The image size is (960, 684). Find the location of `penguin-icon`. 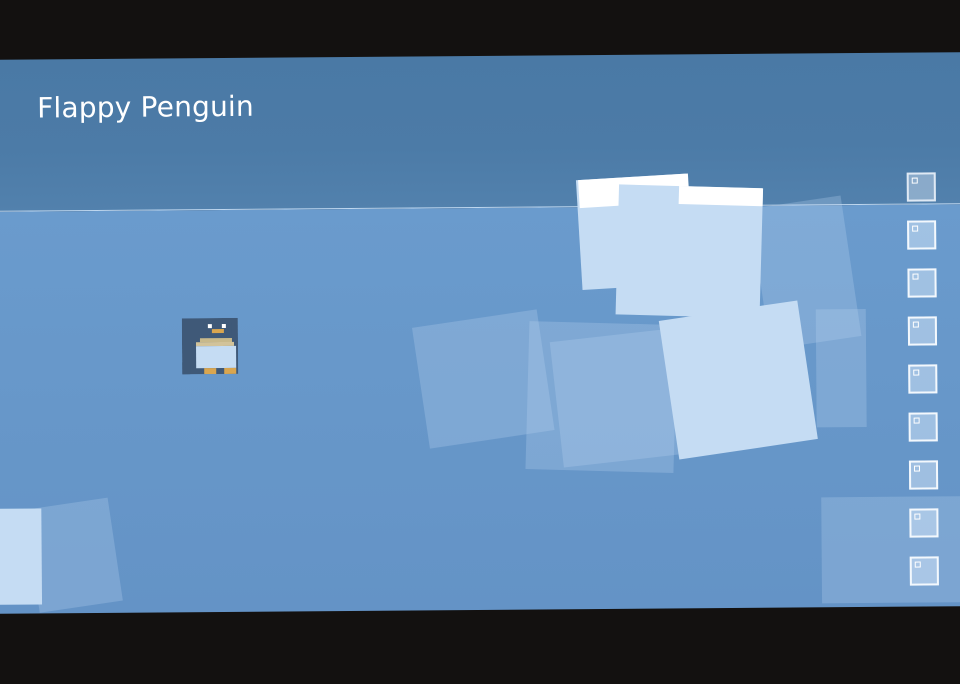

penguin-icon is located at coordinates (210, 346).